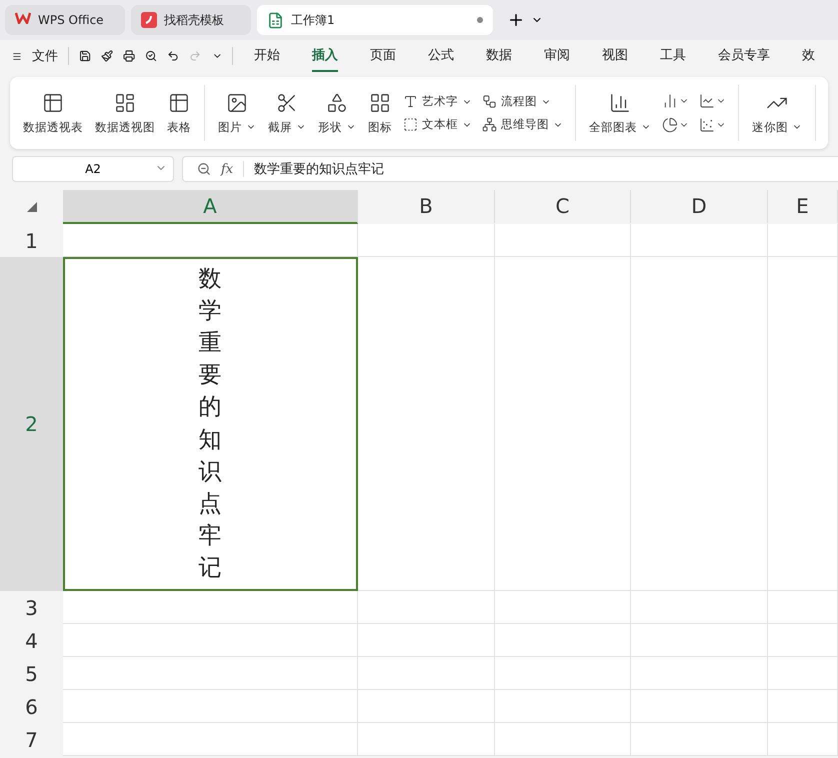 The width and height of the screenshot is (838, 758). I want to click on grid-icon, so click(380, 103).